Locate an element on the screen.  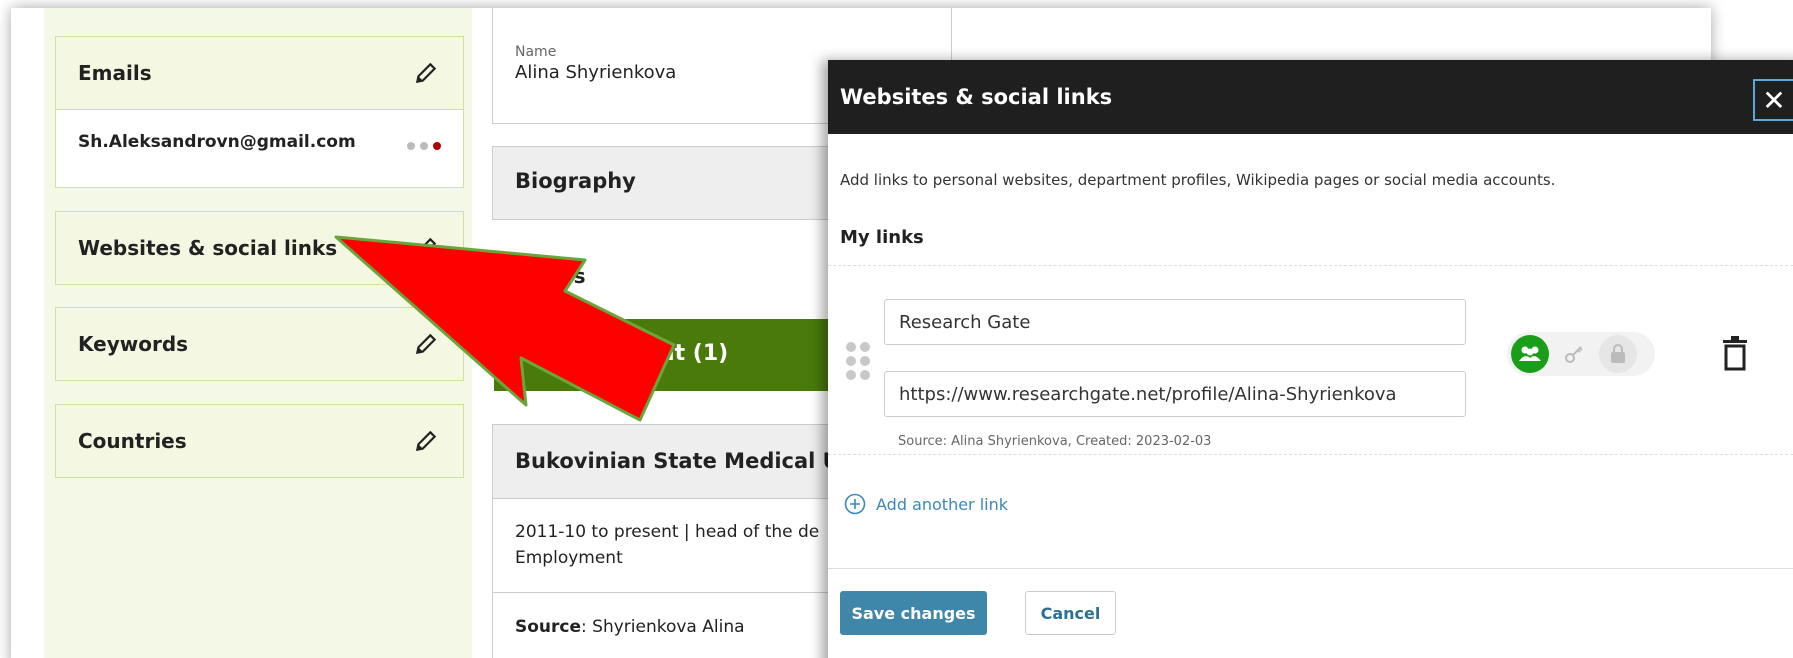
red-arrow-annotation is located at coordinates (505, 328).